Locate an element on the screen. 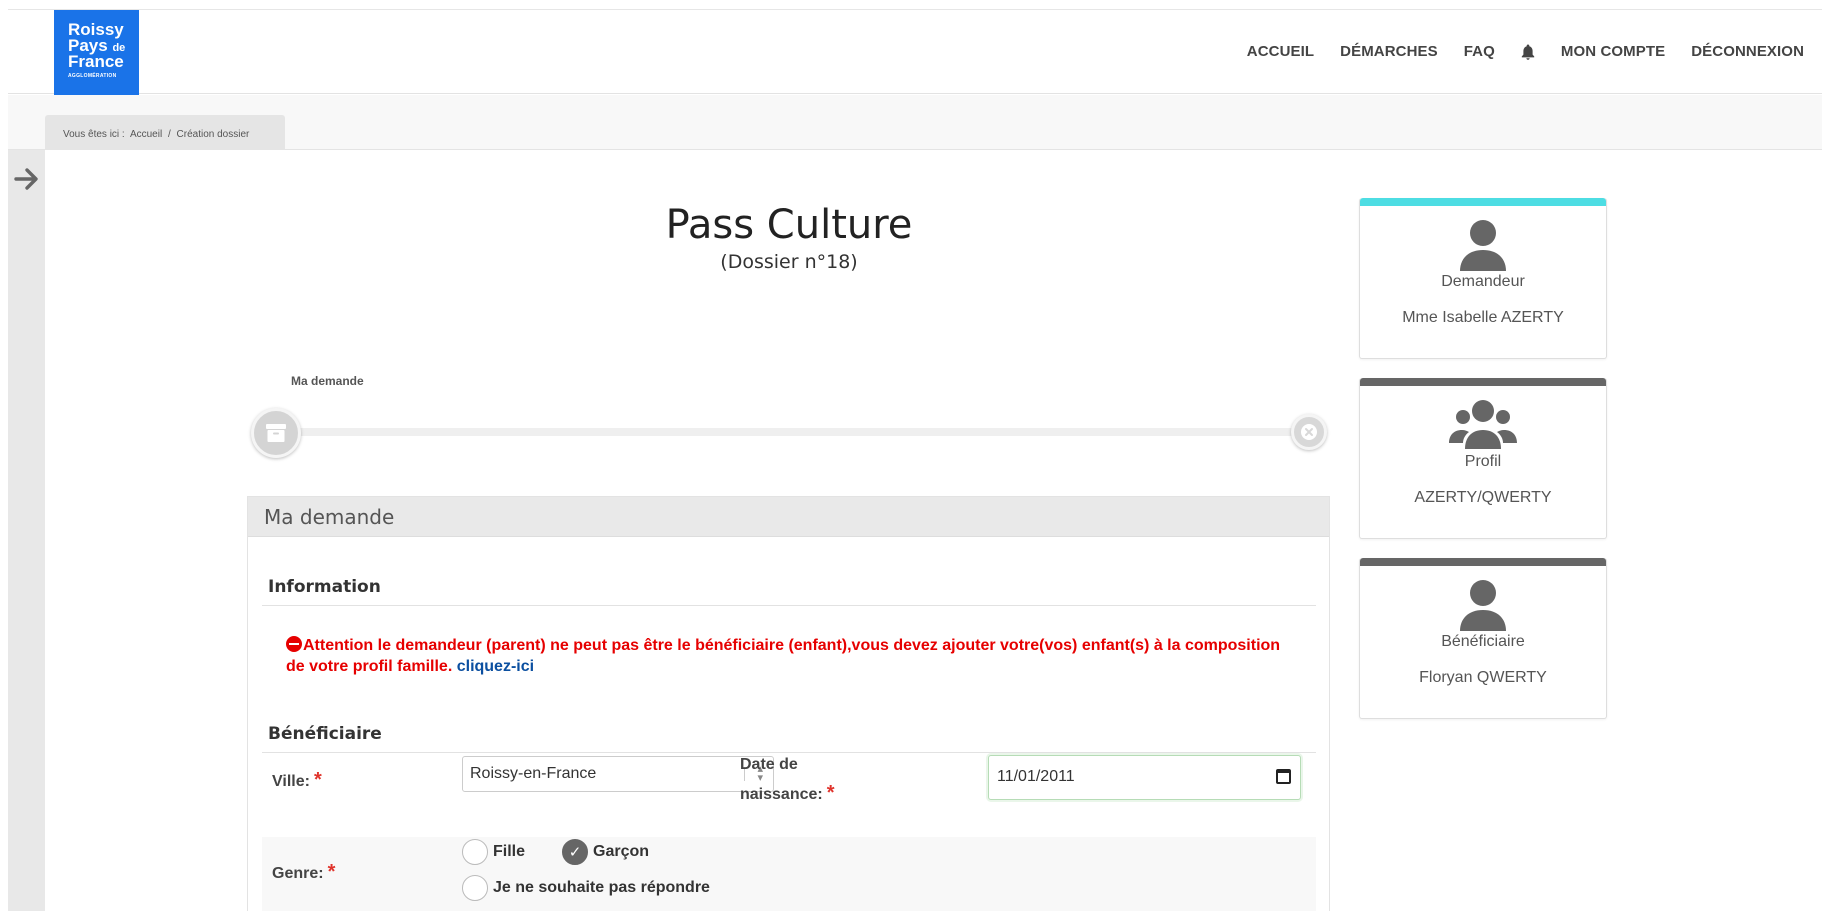 This screenshot has width=1822, height=911. breadcrumb-current: Création dossier is located at coordinates (213, 134).